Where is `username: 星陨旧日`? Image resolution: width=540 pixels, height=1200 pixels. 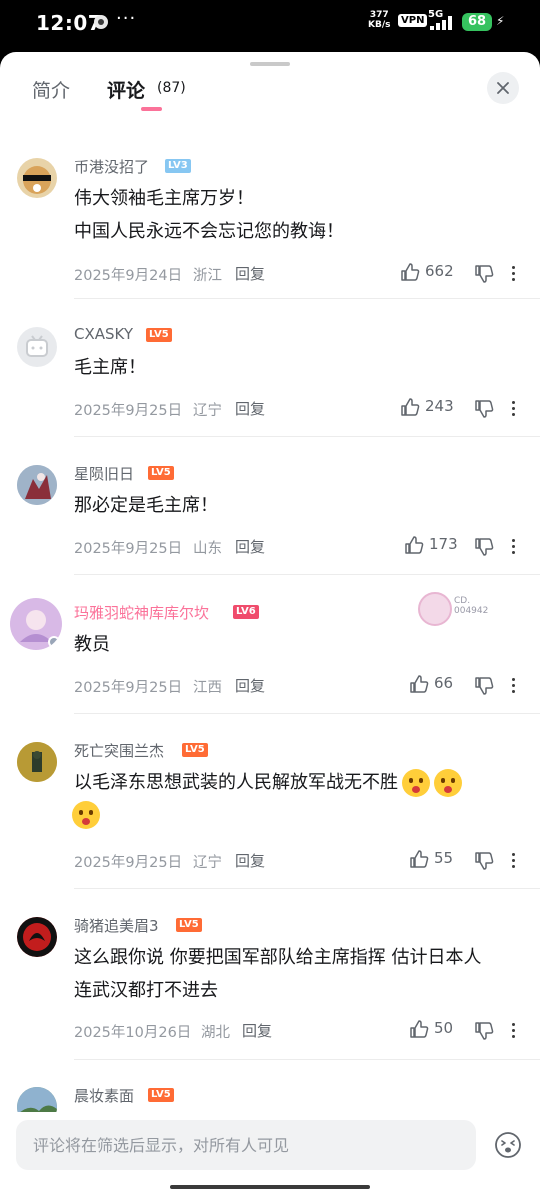
username: 星陨旧日 is located at coordinates (104, 473).